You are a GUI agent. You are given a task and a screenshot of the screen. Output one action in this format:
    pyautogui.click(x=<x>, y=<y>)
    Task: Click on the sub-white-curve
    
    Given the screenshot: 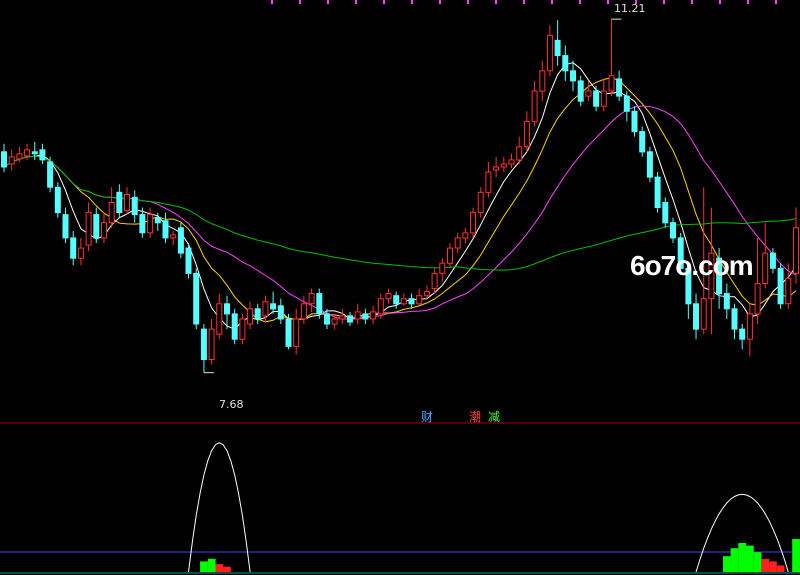 What is the action you would take?
    pyautogui.click(x=219, y=507)
    